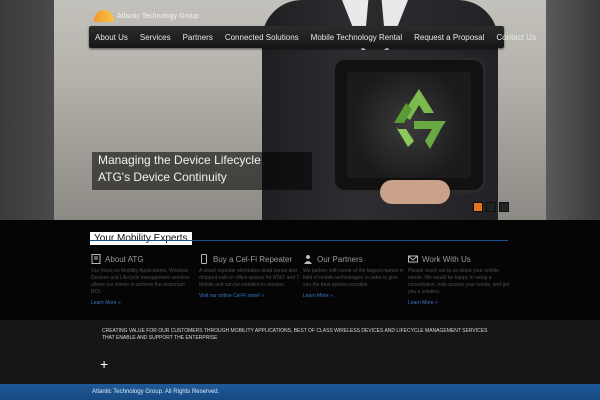 The image size is (600, 400). What do you see at coordinates (141, 238) in the screenshot?
I see `section-heading: Your Mobility Experts` at bounding box center [141, 238].